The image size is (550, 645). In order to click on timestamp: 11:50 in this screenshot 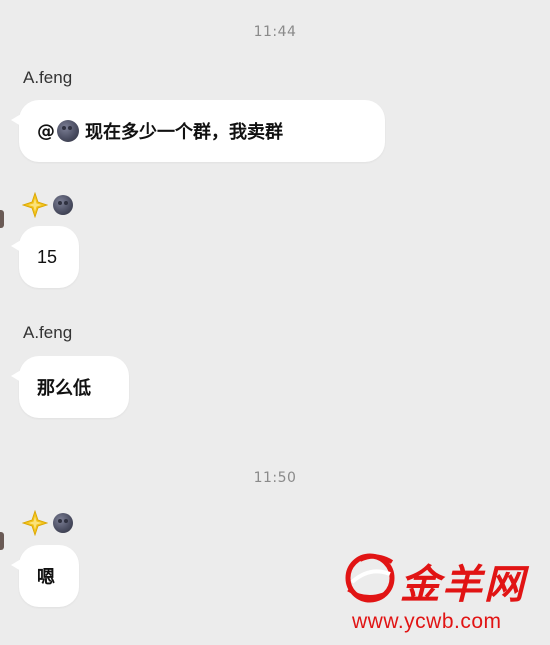, I will do `click(275, 478)`.